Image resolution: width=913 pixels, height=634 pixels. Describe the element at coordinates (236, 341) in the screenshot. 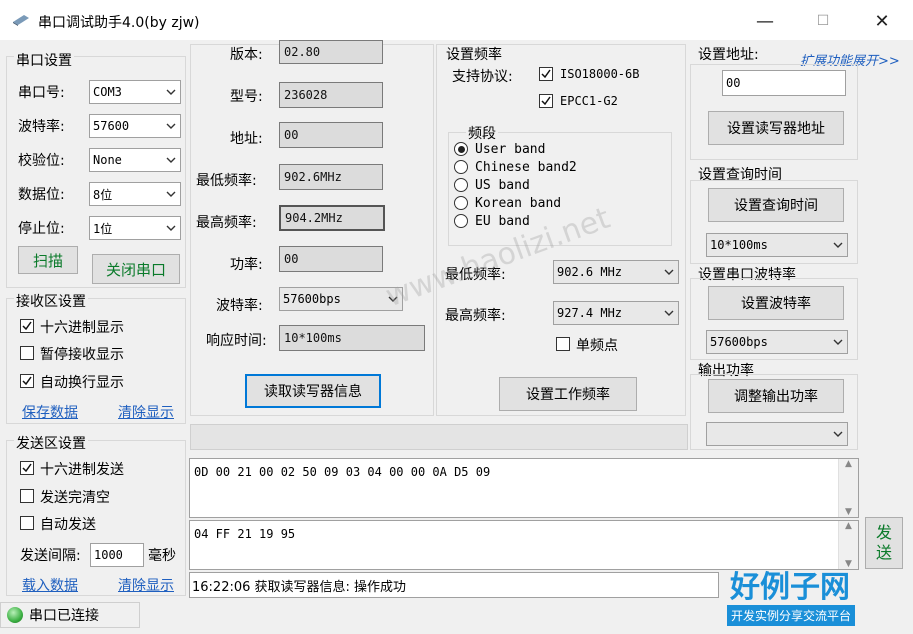

I see `response-time-label: 响应时间:` at that location.